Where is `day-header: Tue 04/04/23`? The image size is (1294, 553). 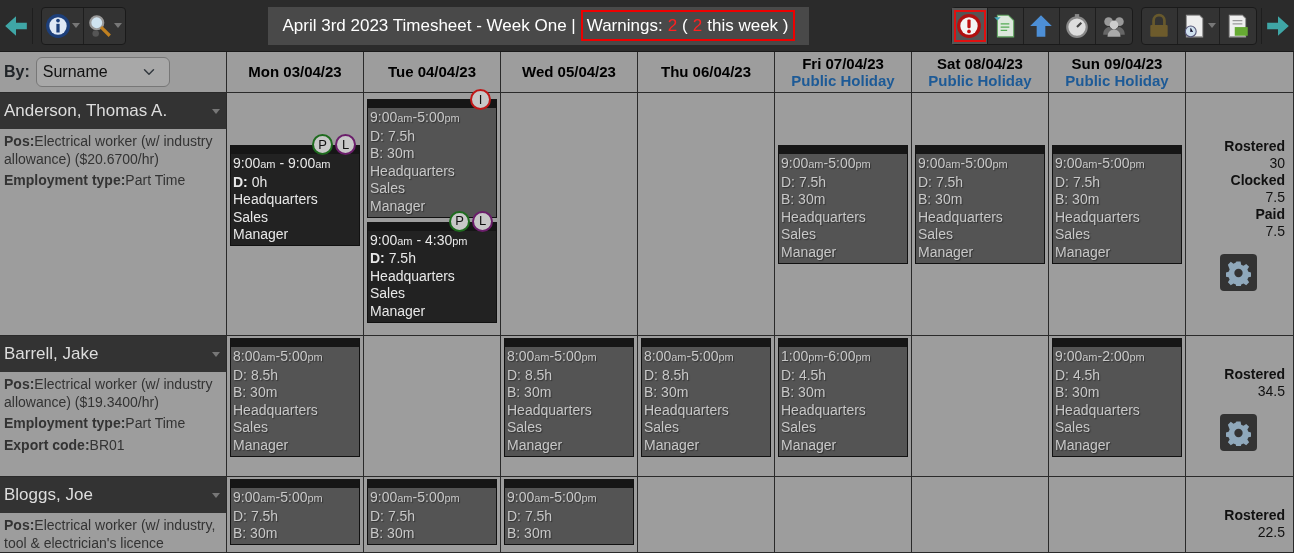
day-header: Tue 04/04/23 is located at coordinates (432, 72).